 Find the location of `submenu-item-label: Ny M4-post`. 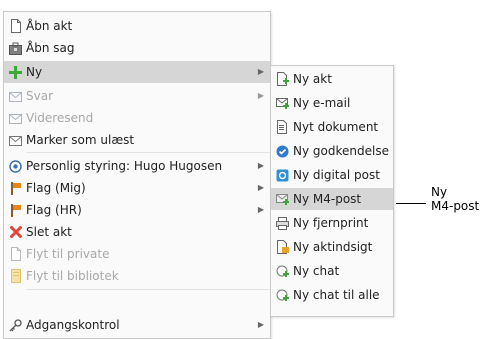

submenu-item-label: Ny M4-post is located at coordinates (327, 199).